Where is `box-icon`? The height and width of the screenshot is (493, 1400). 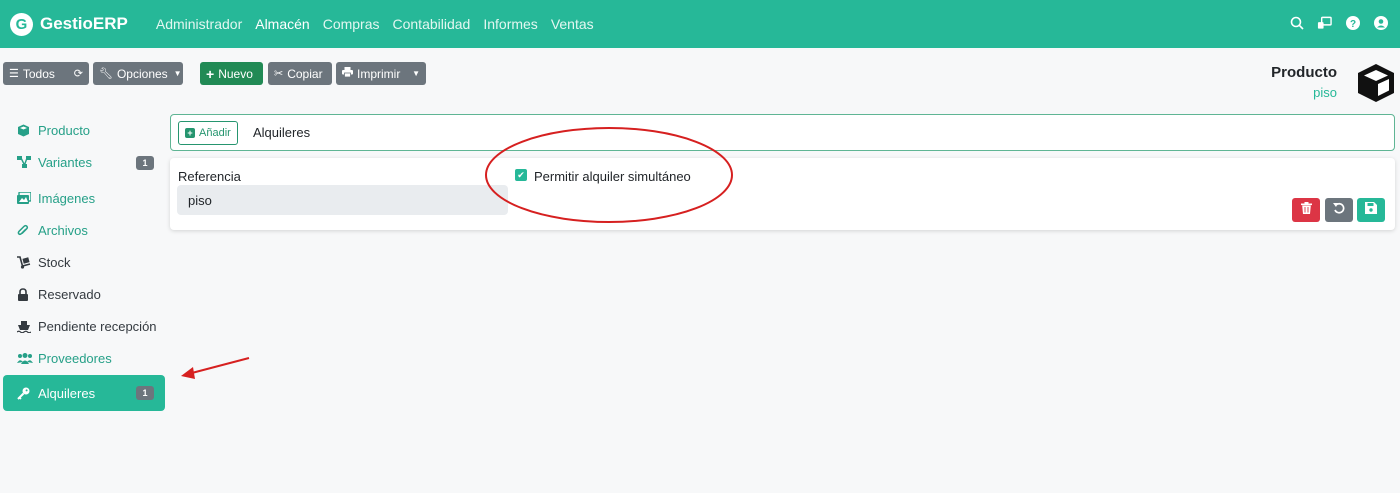
box-icon is located at coordinates (1376, 85).